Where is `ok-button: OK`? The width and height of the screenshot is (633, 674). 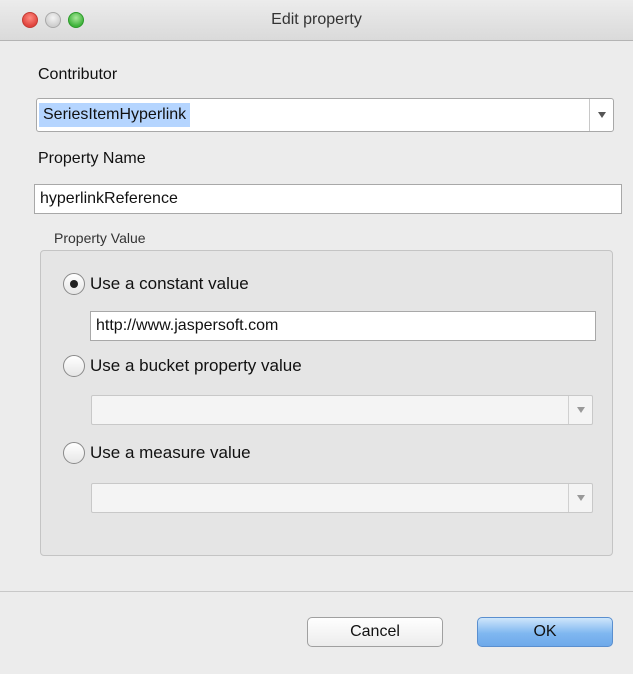
ok-button: OK is located at coordinates (545, 632).